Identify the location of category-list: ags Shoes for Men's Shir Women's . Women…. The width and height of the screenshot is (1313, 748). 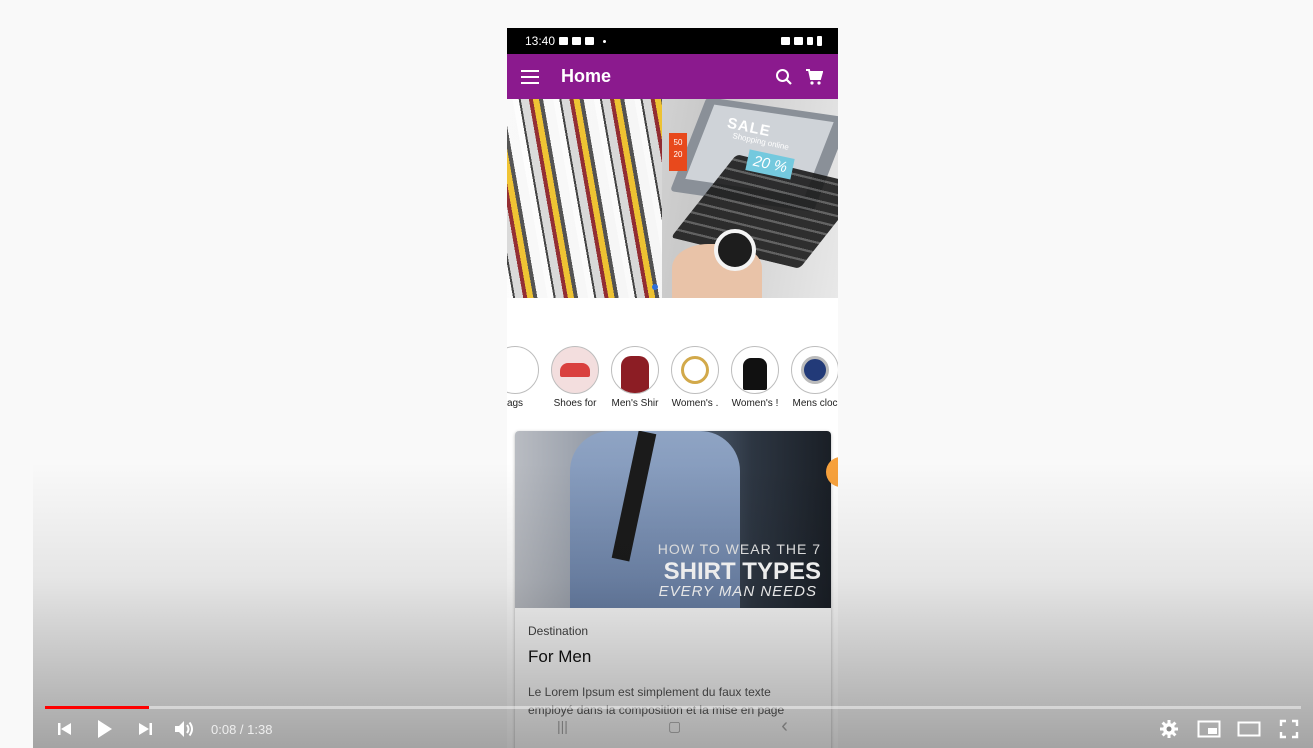
(672, 377).